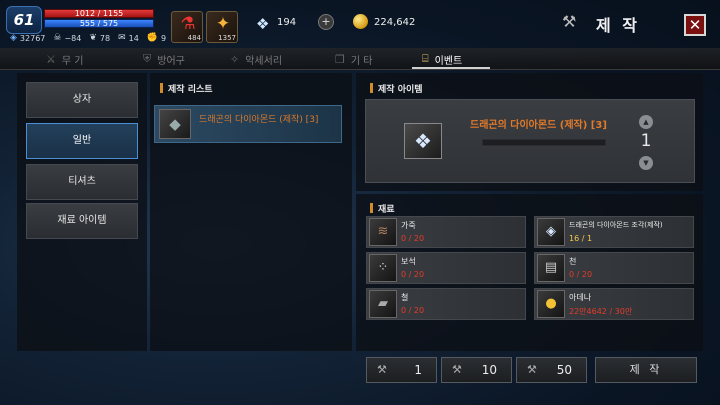 Image resolution: width=720 pixels, height=405 pixels. Describe the element at coordinates (425, 58) in the screenshot. I see `gift-icon: ⌸` at that location.